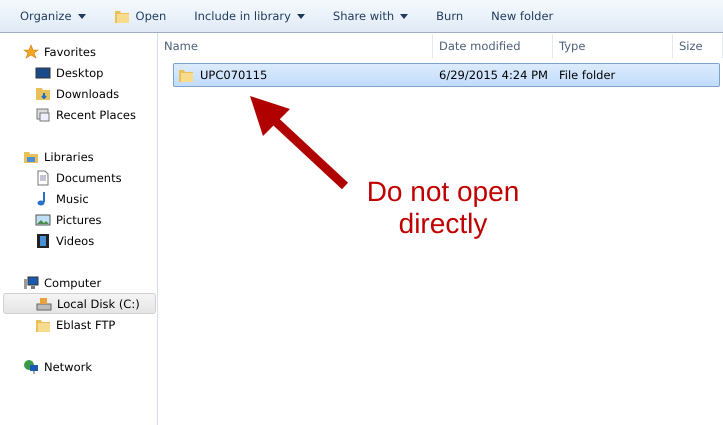 The width and height of the screenshot is (723, 425). I want to click on toolbar-button: Organize, so click(53, 16).